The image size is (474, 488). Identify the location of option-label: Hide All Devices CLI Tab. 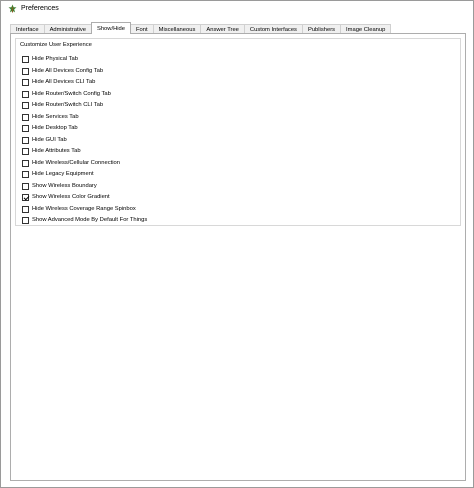
(64, 82).